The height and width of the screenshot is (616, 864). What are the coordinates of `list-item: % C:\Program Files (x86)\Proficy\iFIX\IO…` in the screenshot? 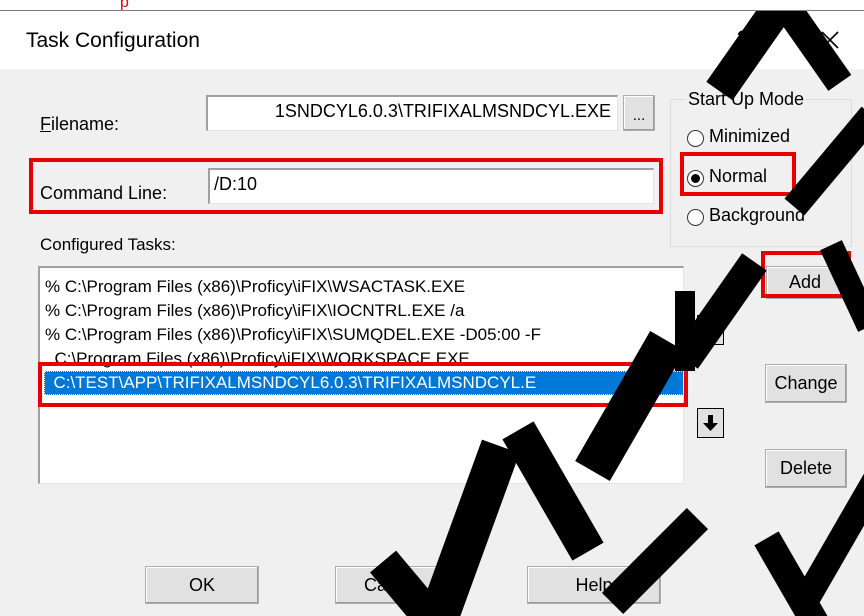 It's located at (254, 311).